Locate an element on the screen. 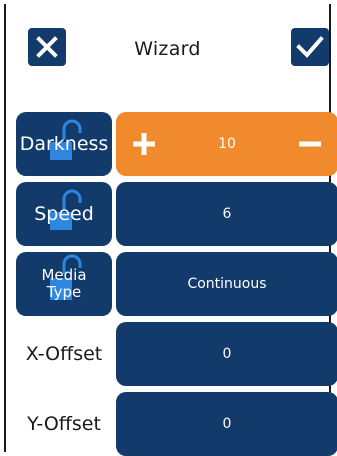 The width and height of the screenshot is (337, 456). setting-label: Y-Offset is located at coordinates (64, 424).